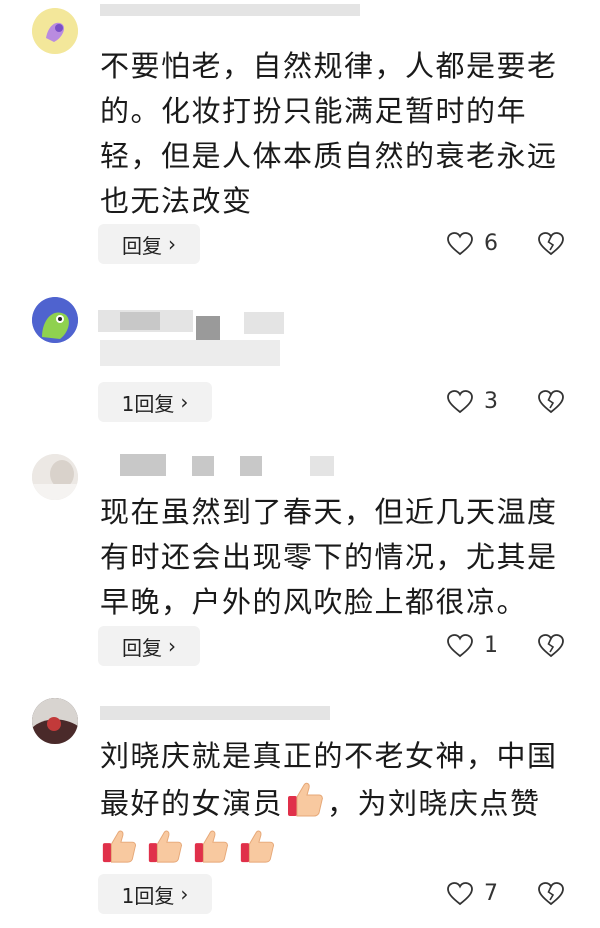  What do you see at coordinates (491, 645) in the screenshot?
I see `like-count: 1` at bounding box center [491, 645].